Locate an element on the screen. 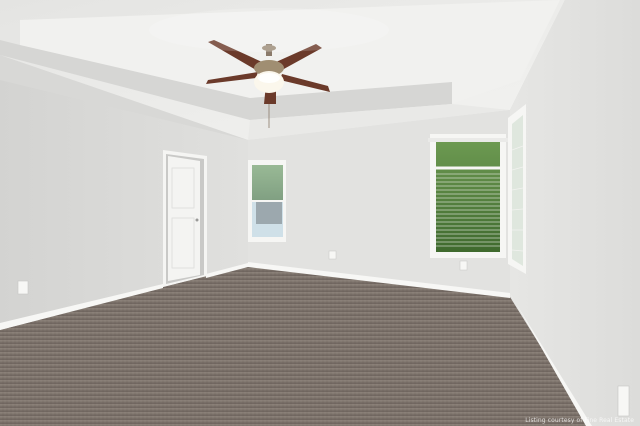  watermark-text: Listing courtesy of Fine Real Estate is located at coordinates (579, 420).